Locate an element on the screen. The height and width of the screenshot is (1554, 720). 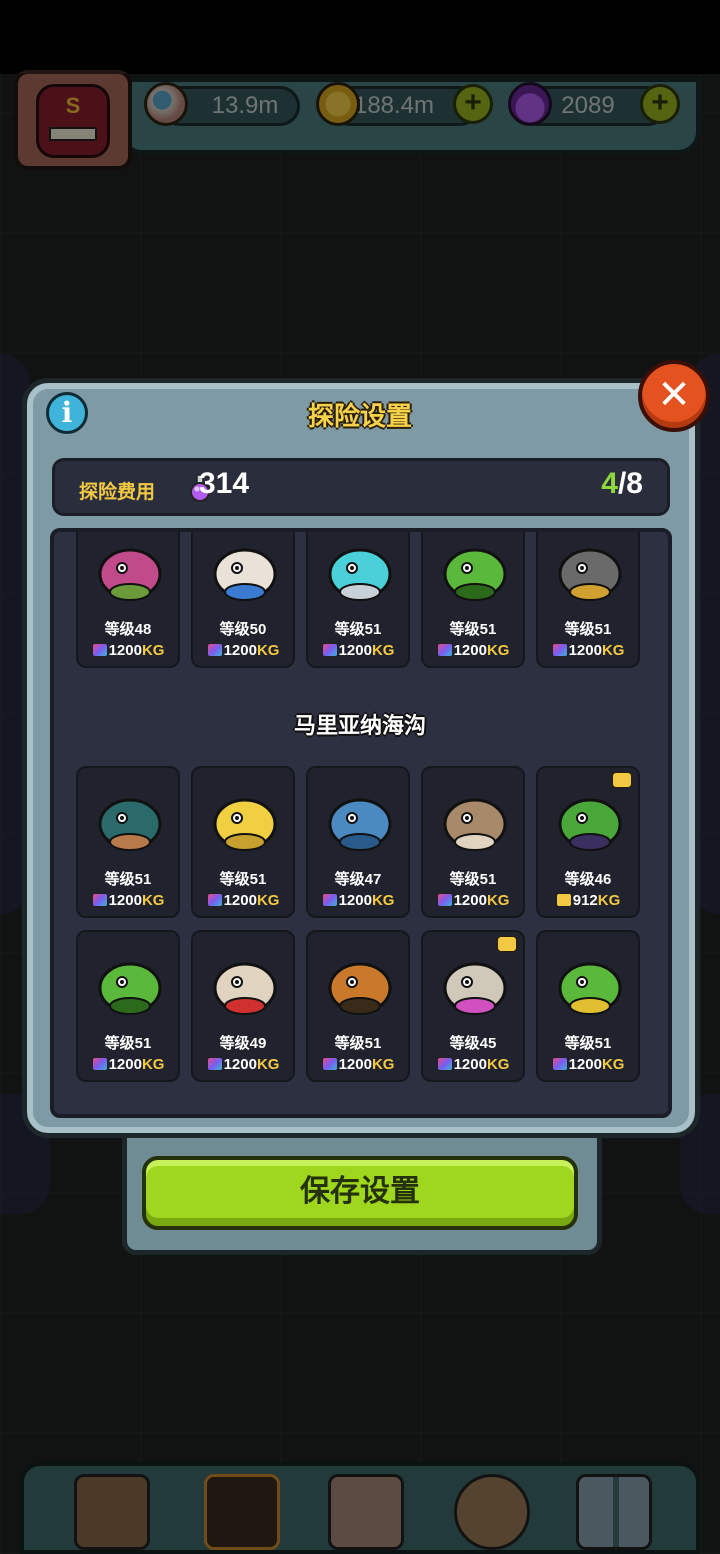
caterpillar-icon is located at coordinates (475, 570).